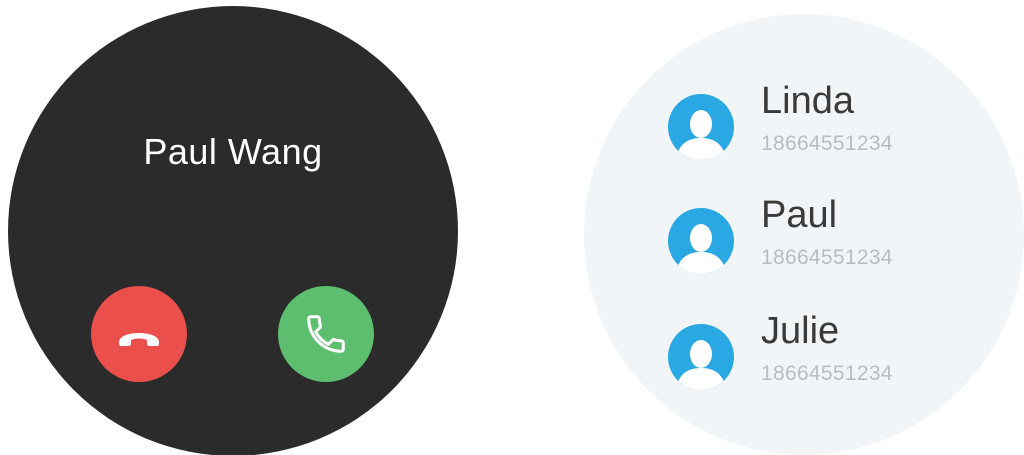  What do you see at coordinates (799, 215) in the screenshot?
I see `contact-name: Paul` at bounding box center [799, 215].